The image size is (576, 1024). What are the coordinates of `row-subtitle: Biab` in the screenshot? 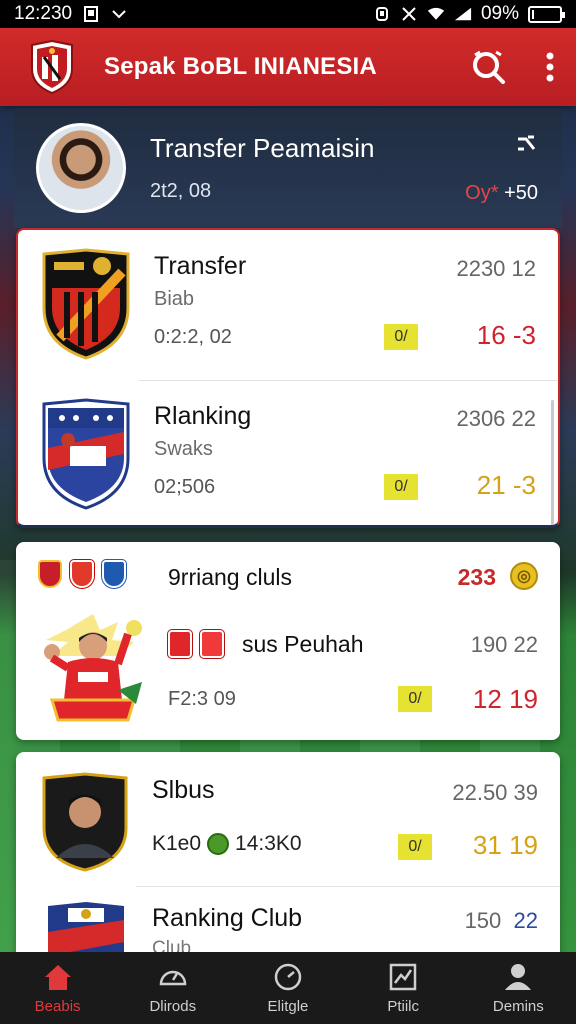 It's located at (174, 299).